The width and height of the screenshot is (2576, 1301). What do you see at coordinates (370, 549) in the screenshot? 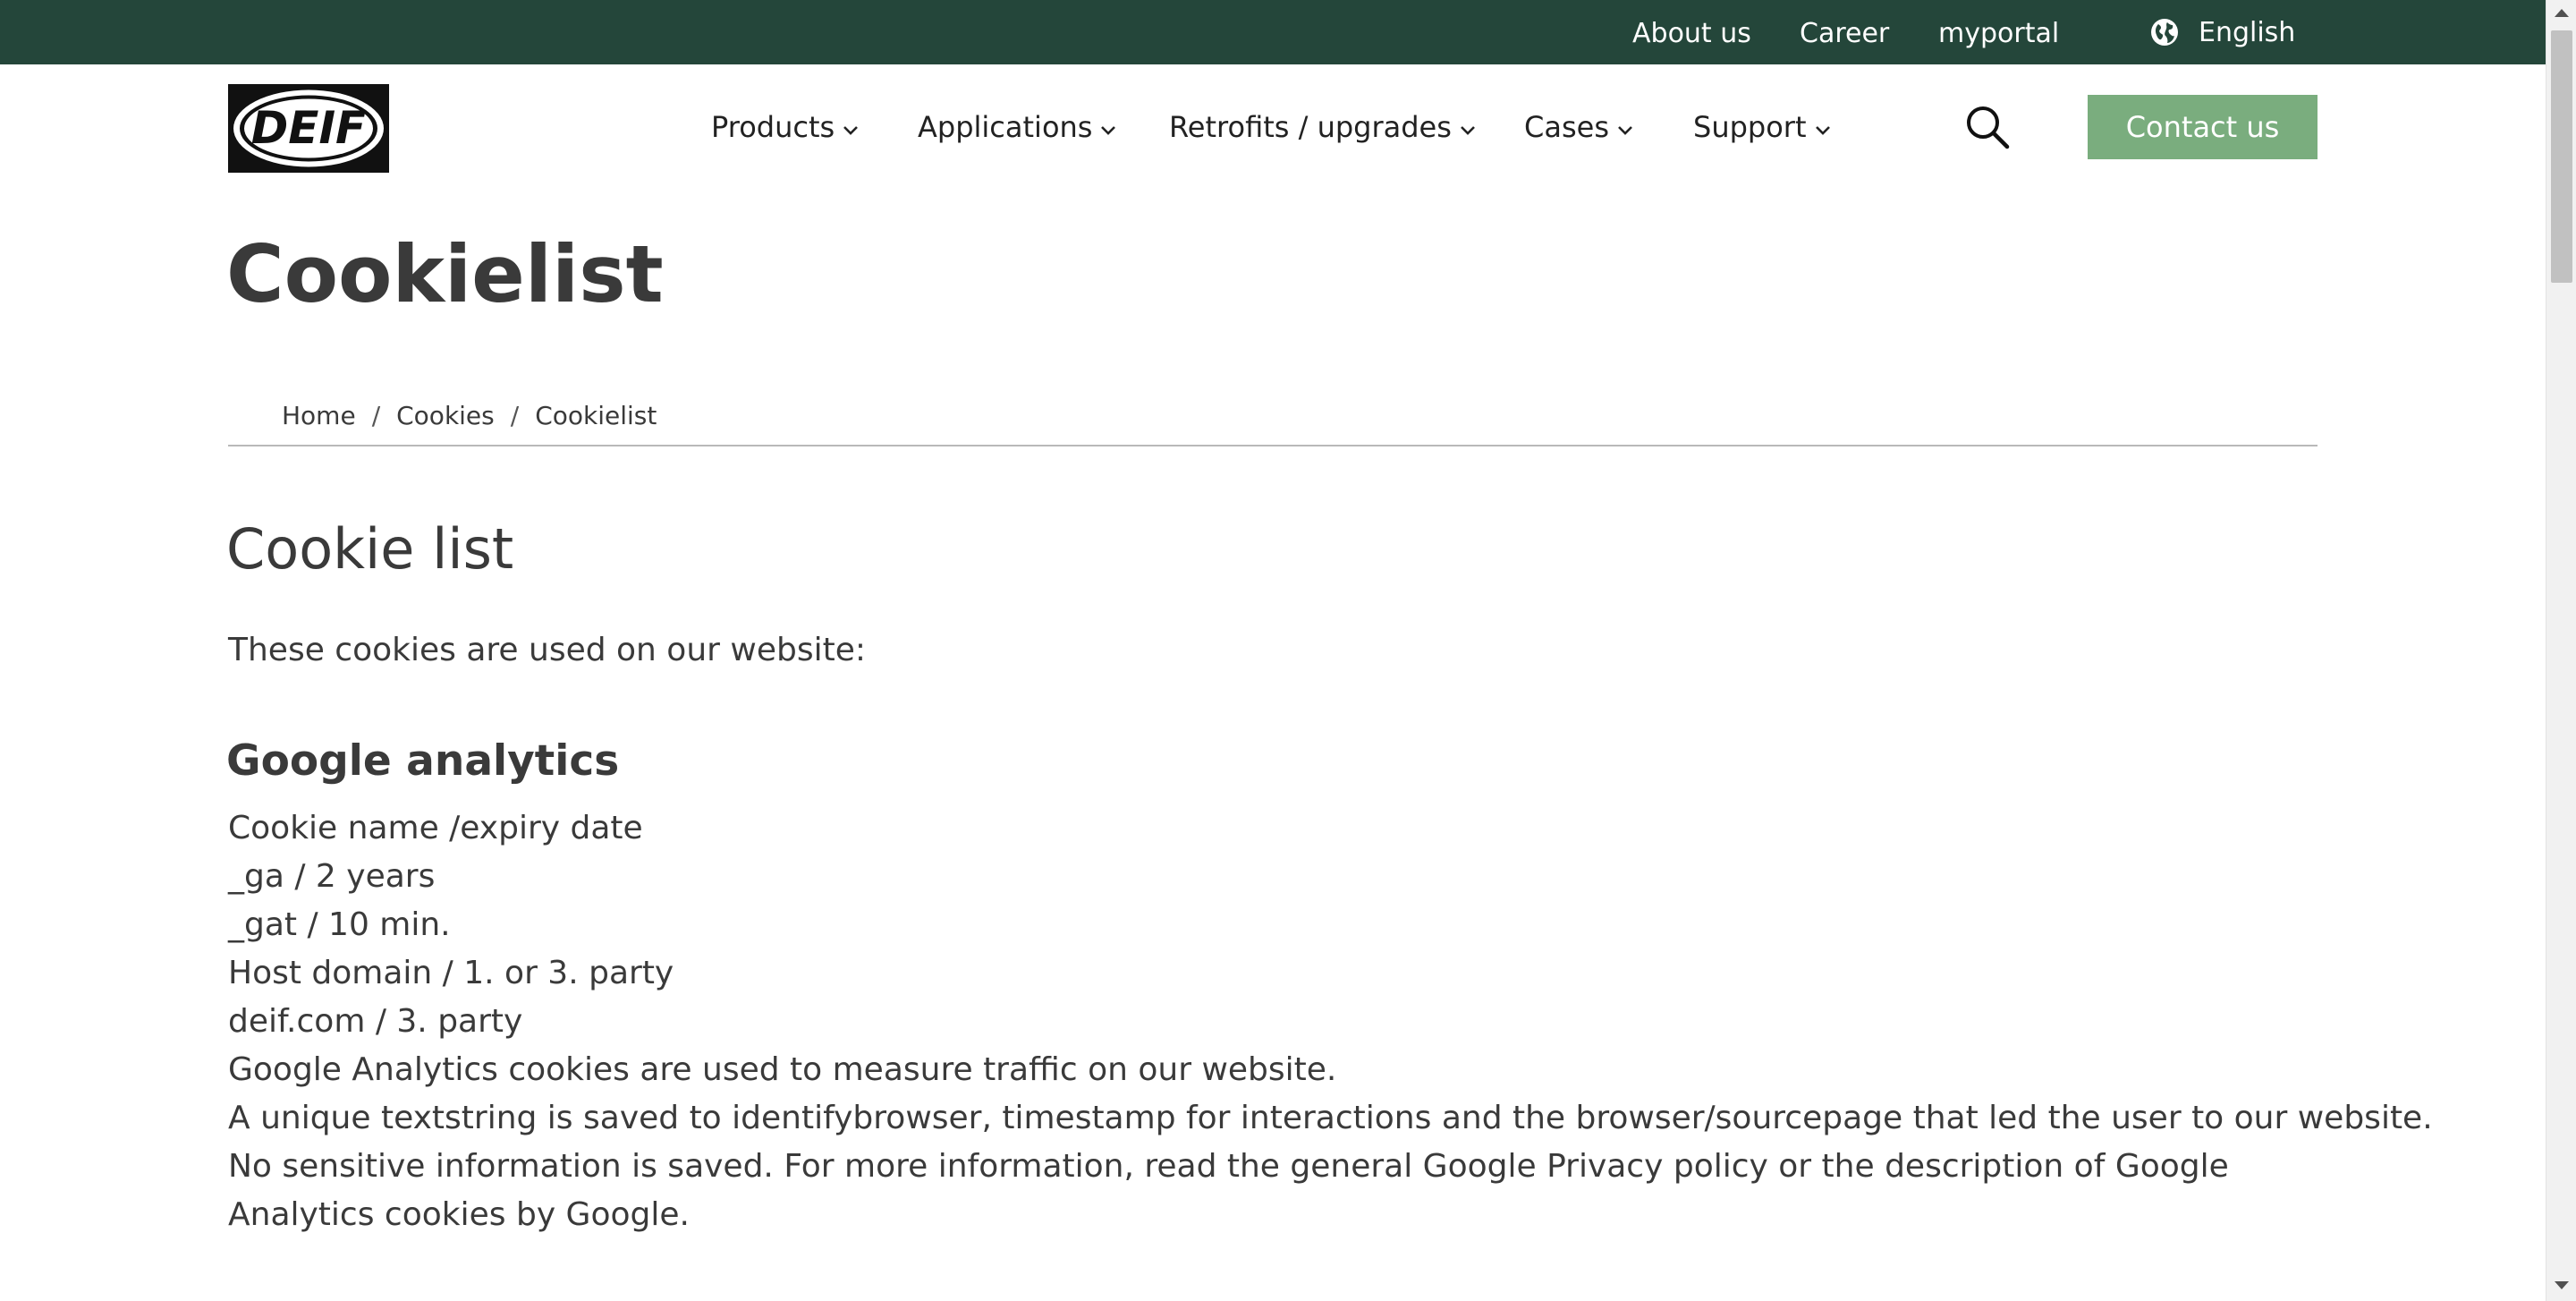
I see `section-title: Cookie list` at bounding box center [370, 549].